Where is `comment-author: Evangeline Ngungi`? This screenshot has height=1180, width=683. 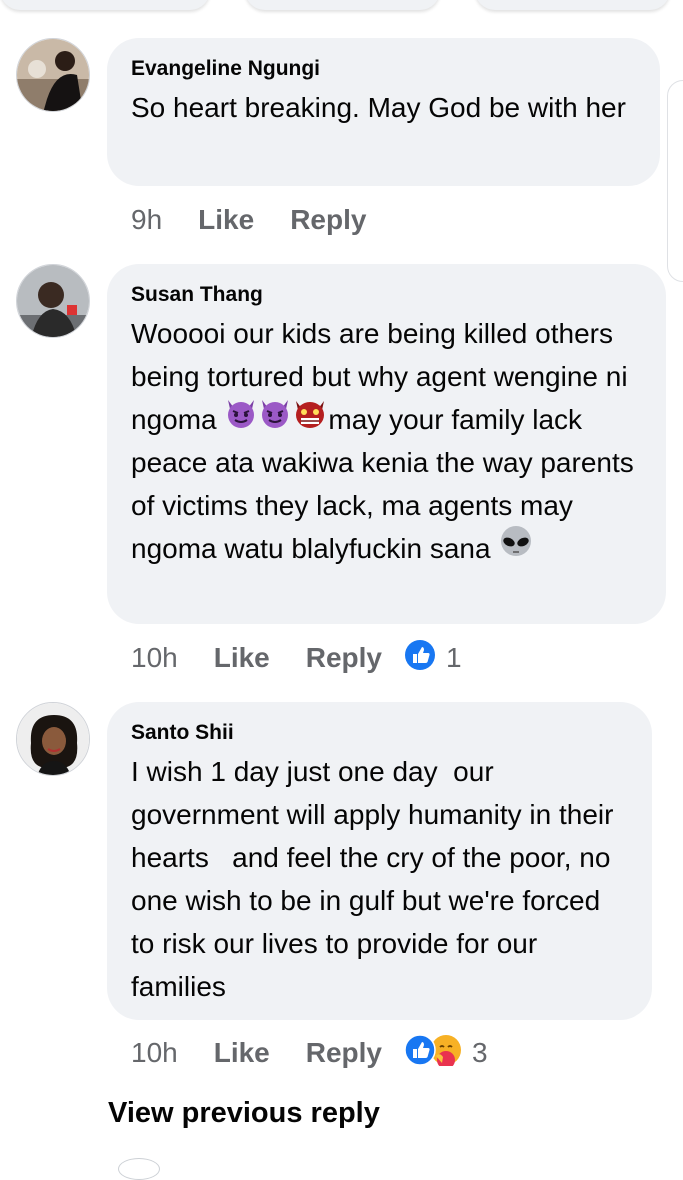
comment-author: Evangeline Ngungi is located at coordinates (383, 69).